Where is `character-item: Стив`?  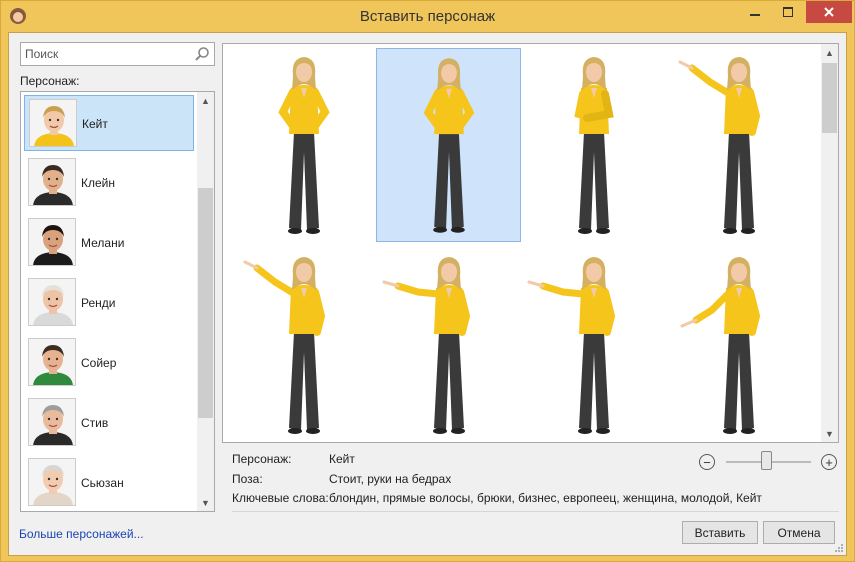
character-item: Стив is located at coordinates (109, 423).